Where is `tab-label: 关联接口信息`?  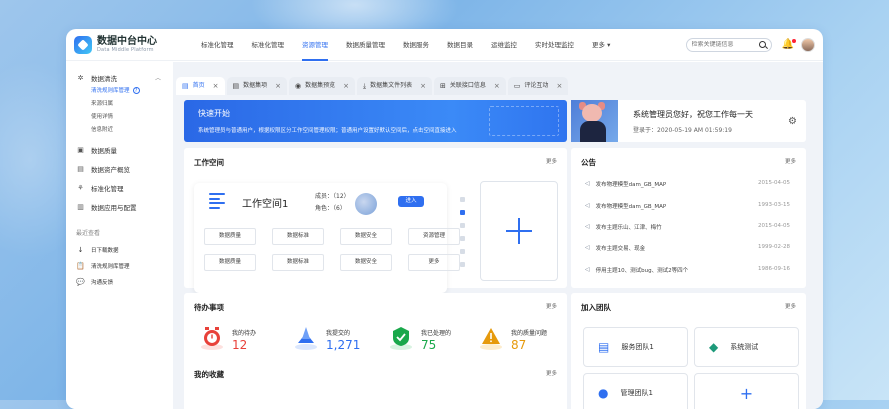
tab-label: 关联接口信息 is located at coordinates (467, 85).